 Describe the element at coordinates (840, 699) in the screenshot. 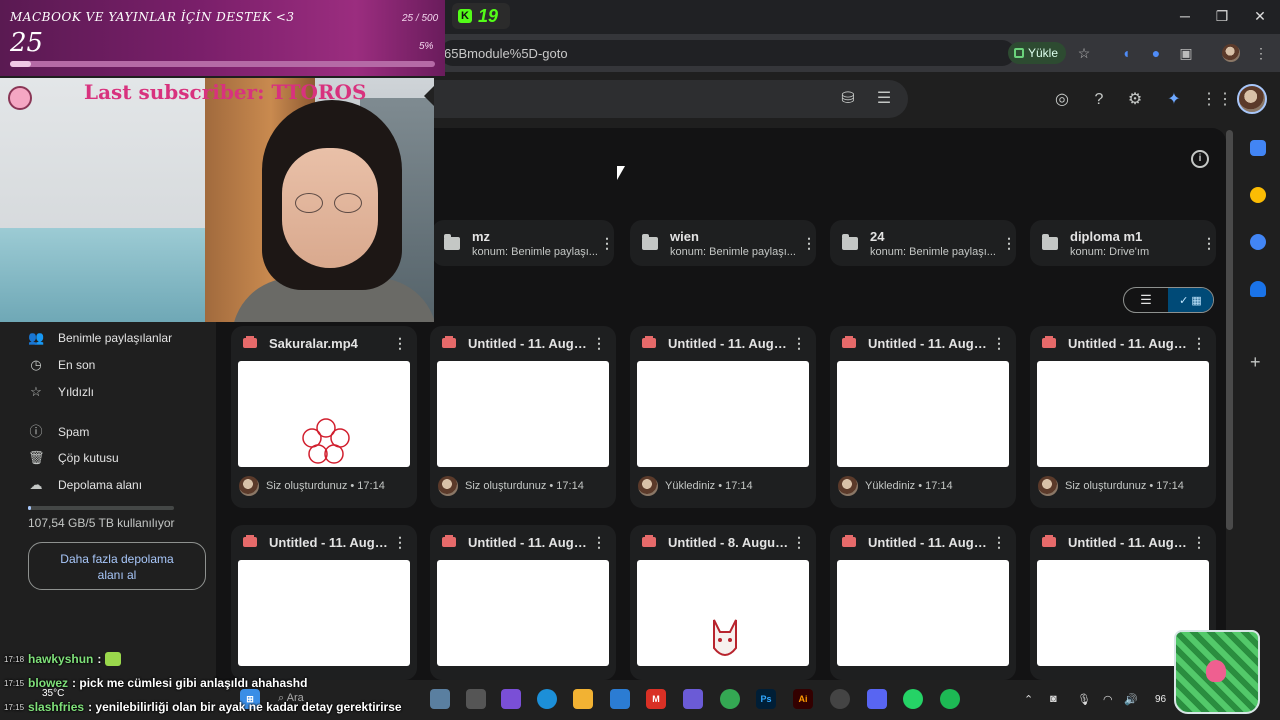

I see `obs-icon` at that location.